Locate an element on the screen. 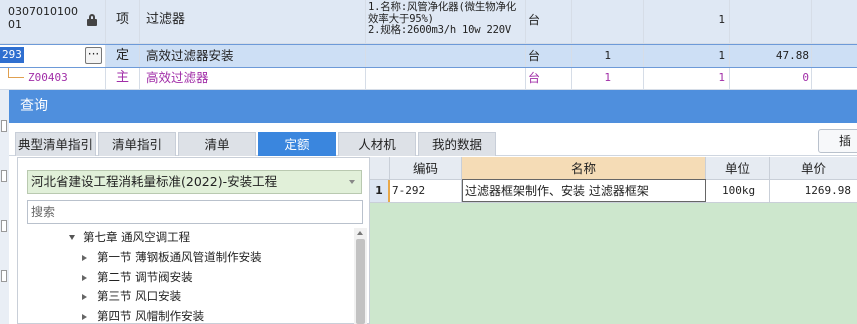  item-name: 高效过滤器安装 is located at coordinates (253, 56).